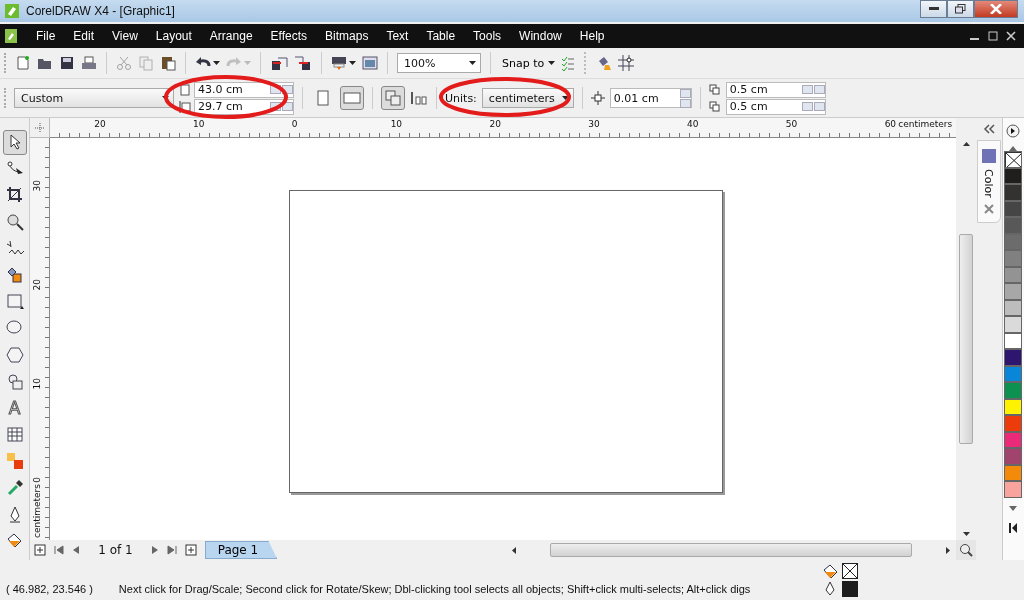 Image resolution: width=1024 pixels, height=600 pixels. Describe the element at coordinates (14, 381) in the screenshot. I see `circle-square-icon` at that location.